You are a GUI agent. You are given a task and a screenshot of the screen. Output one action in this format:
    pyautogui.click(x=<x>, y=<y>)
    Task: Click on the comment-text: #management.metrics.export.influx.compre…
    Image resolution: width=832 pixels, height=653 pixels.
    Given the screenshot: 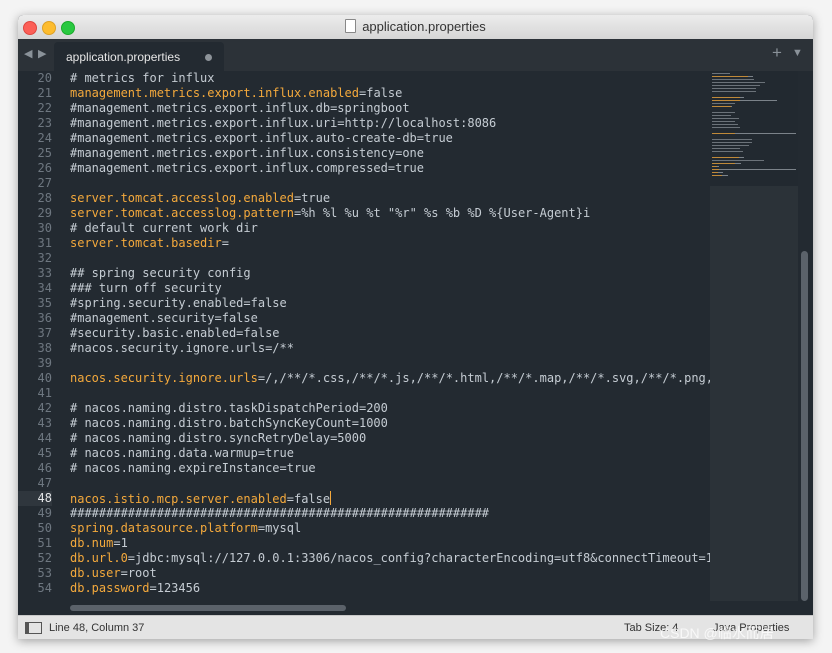 What is the action you would take?
    pyautogui.click(x=247, y=168)
    